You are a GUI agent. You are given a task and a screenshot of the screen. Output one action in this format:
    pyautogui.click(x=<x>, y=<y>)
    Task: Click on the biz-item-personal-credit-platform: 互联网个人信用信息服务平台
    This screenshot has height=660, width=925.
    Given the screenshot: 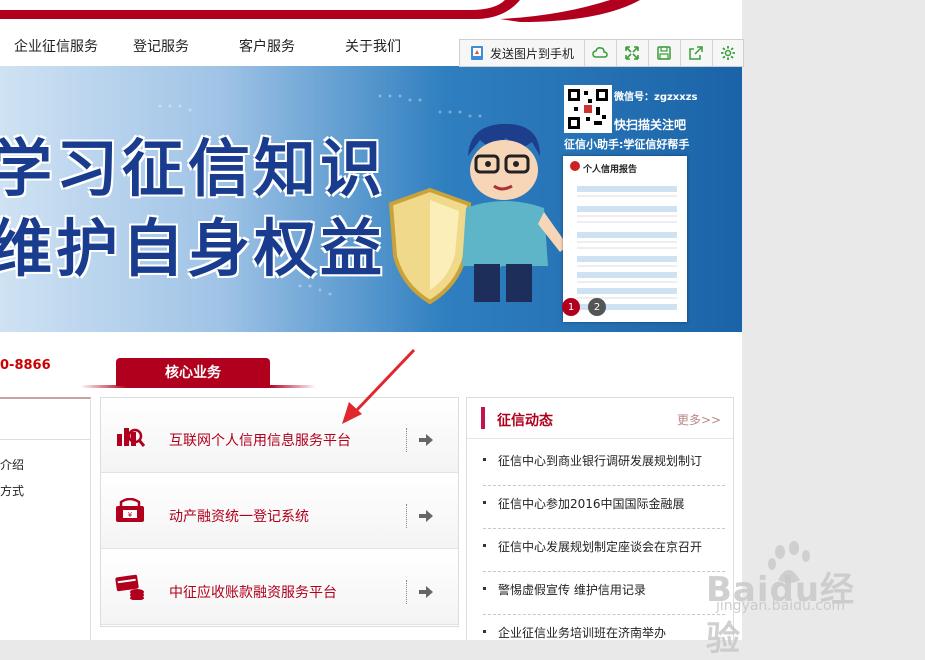 What is the action you would take?
    pyautogui.click(x=279, y=435)
    